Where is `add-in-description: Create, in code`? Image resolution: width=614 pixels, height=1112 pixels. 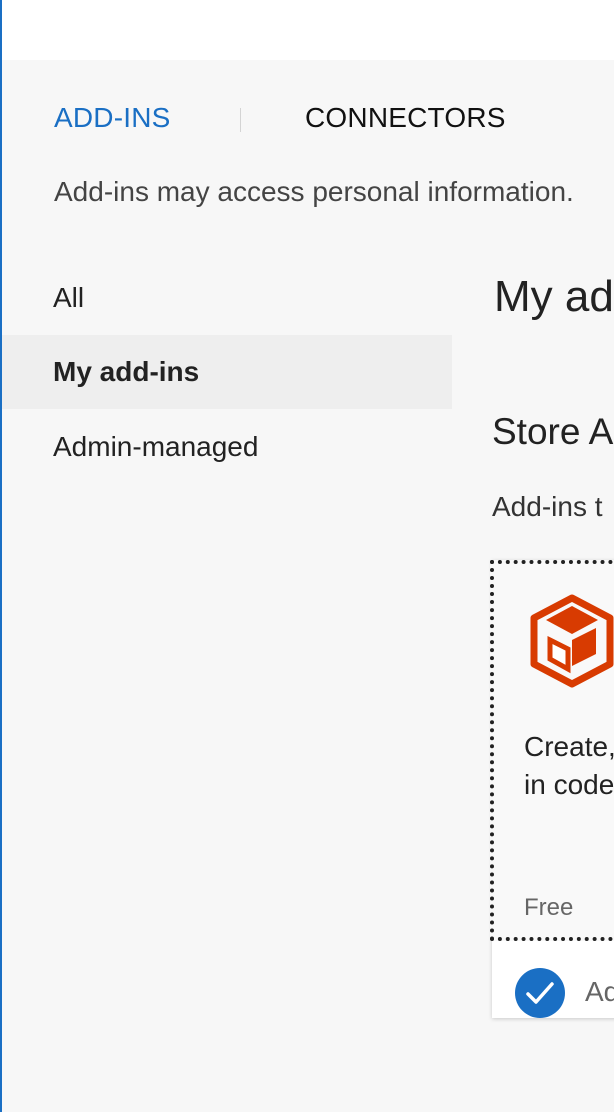 add-in-description: Create, in code is located at coordinates (569, 766).